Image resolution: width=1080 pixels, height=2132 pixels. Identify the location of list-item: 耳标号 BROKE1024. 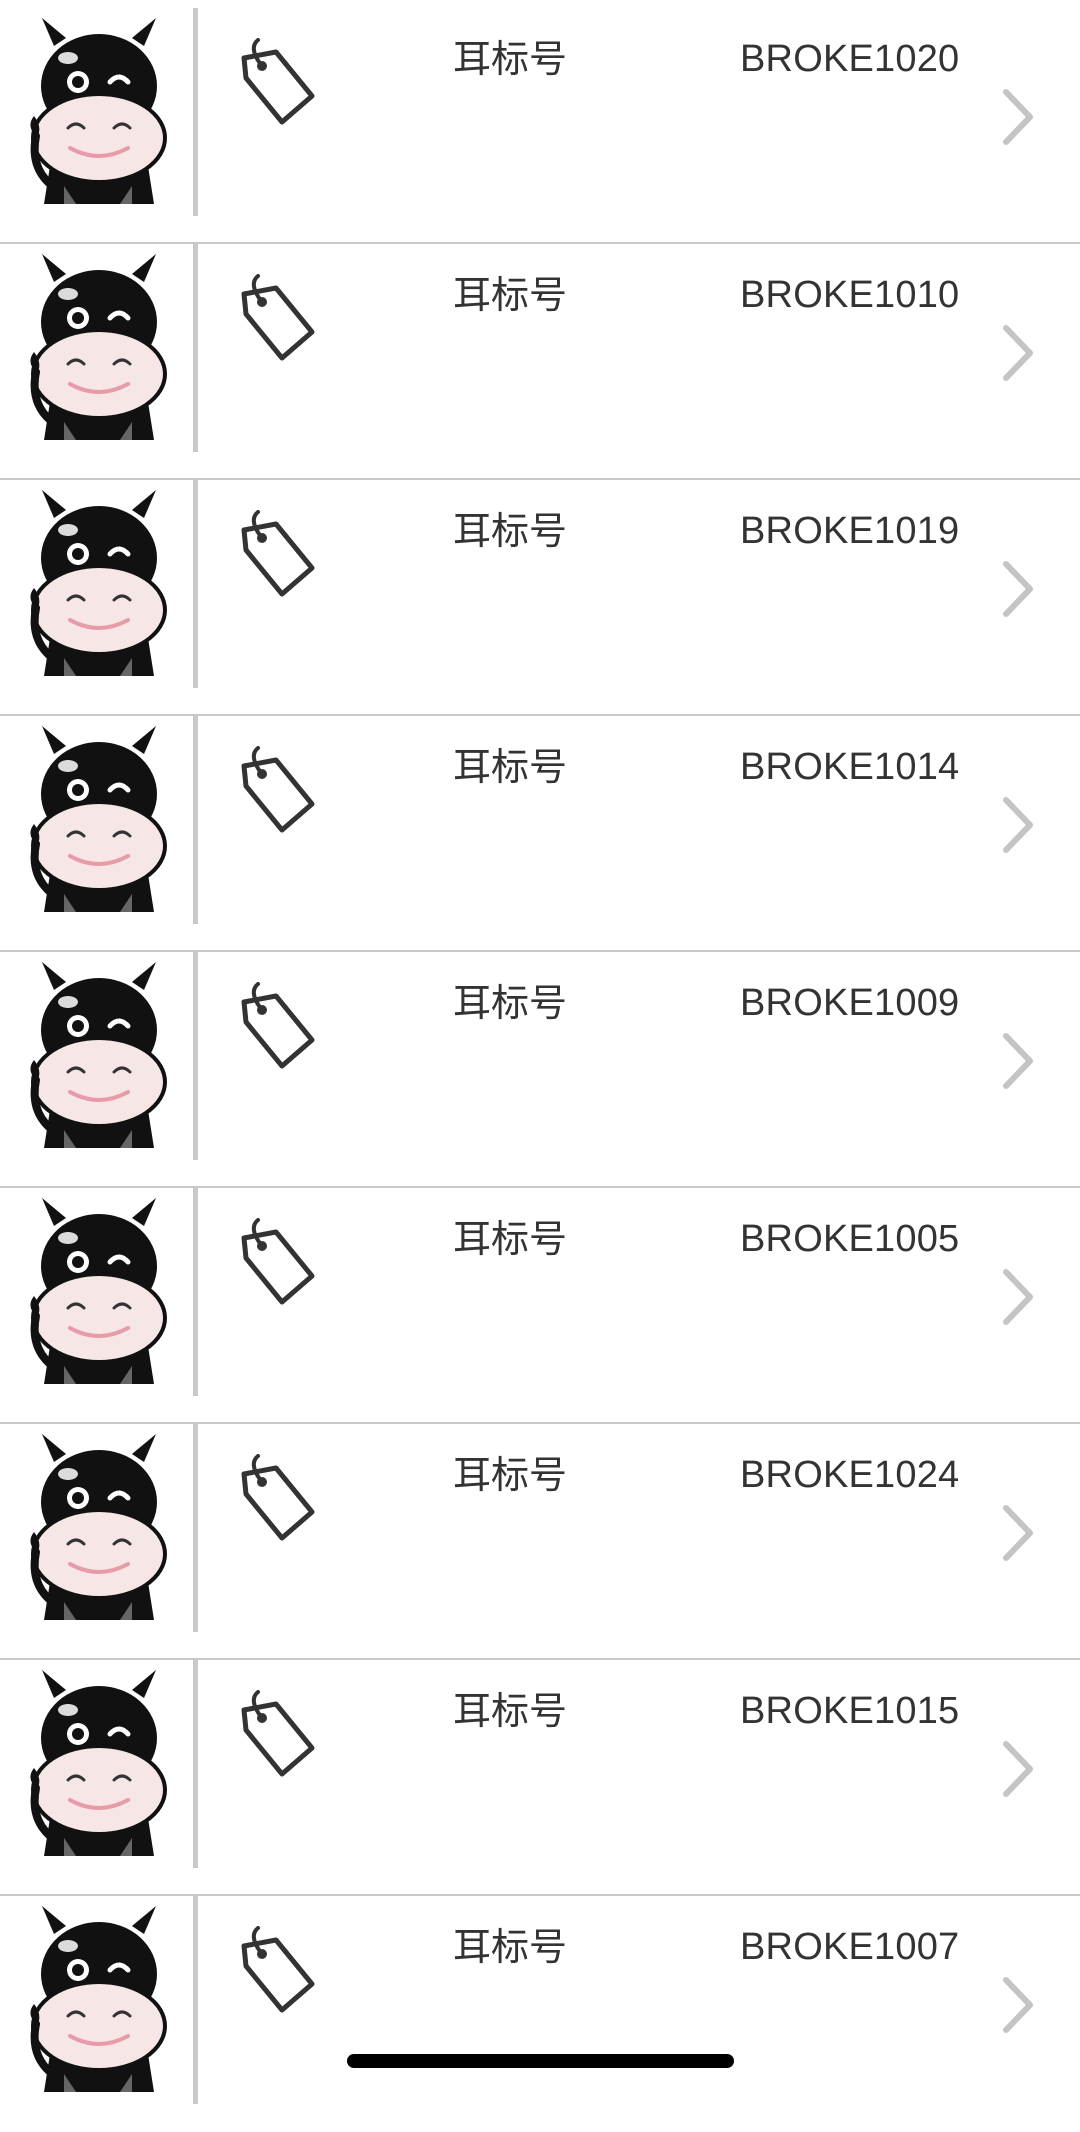
(540, 1542).